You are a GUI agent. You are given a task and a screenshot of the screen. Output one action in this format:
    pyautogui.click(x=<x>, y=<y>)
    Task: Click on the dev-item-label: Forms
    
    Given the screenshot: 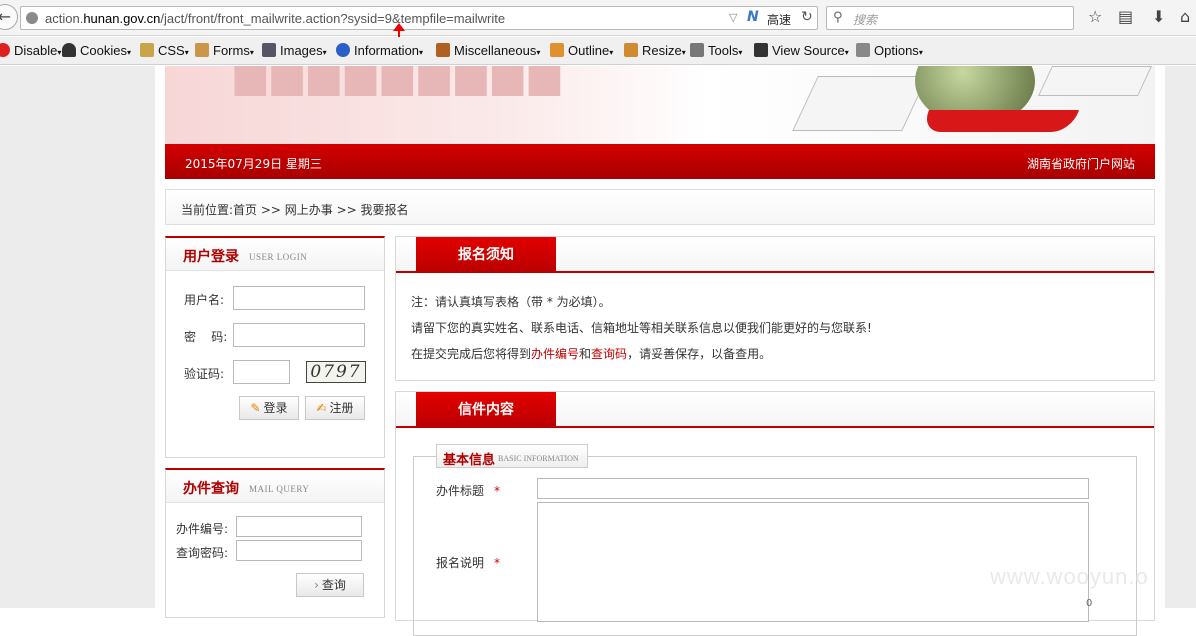 What is the action you would take?
    pyautogui.click(x=231, y=50)
    